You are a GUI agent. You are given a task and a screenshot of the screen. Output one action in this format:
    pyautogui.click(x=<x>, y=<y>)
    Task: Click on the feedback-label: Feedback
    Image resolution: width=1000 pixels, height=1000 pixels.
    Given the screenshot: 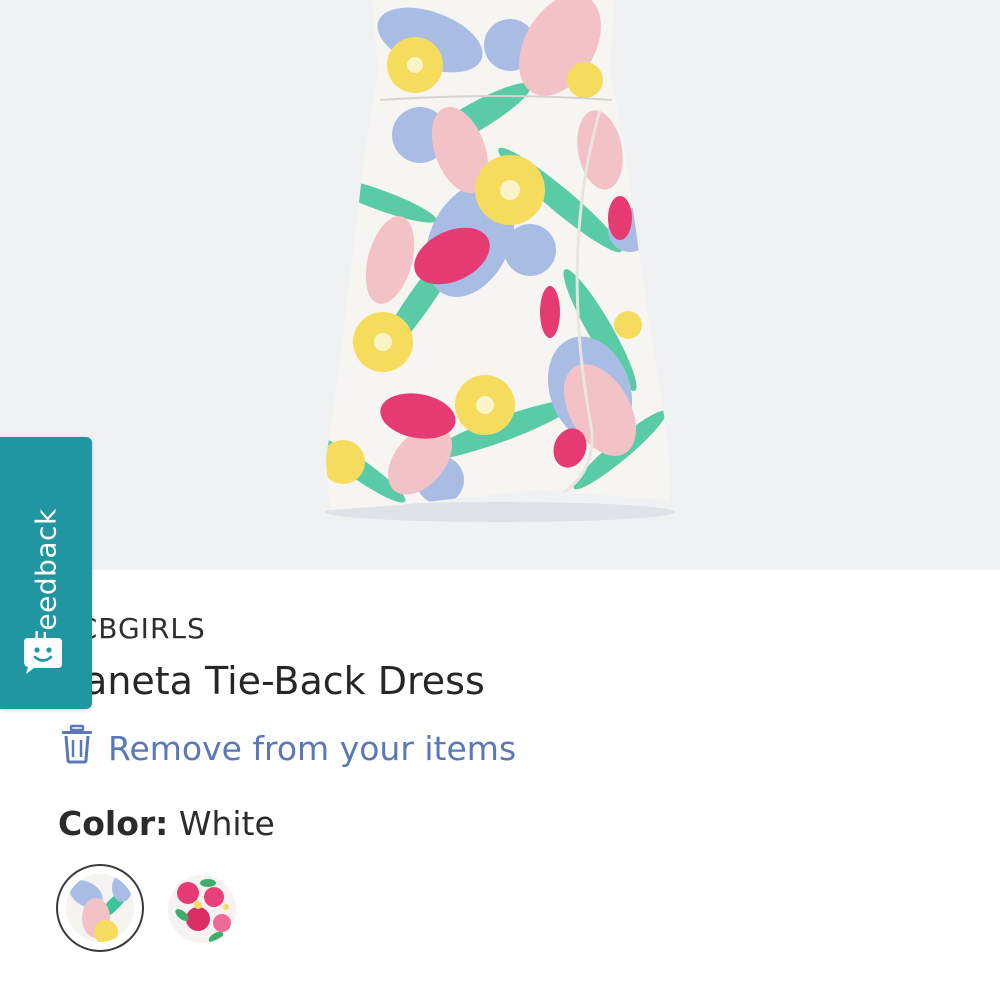 What is the action you would take?
    pyautogui.click(x=46, y=577)
    